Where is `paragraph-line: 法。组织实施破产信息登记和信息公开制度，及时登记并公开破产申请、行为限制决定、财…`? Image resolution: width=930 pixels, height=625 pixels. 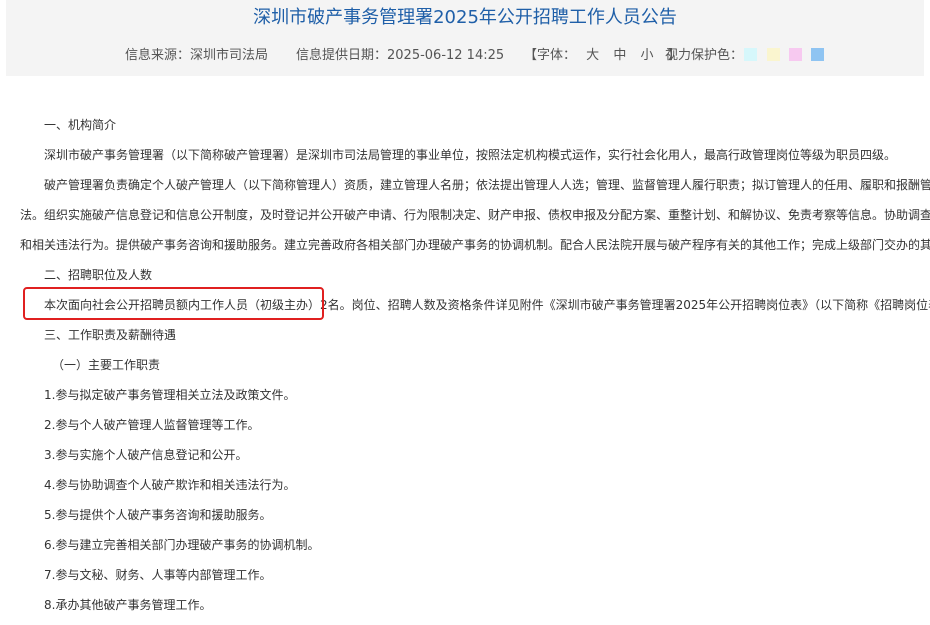 paragraph-line: 法。组织实施破产信息登记和信息公开制度，及时登记并公开破产申请、行为限制决定、财… is located at coordinates (475, 215).